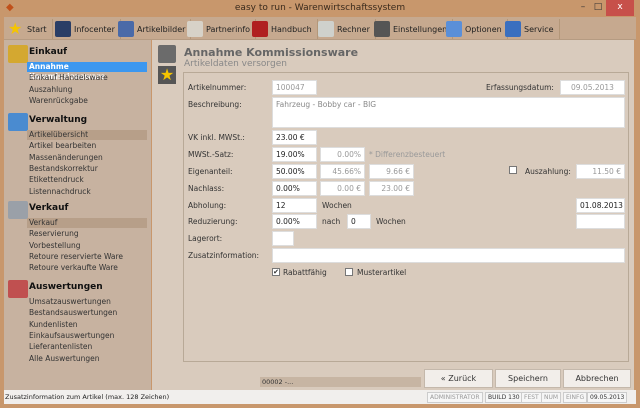 The width and height of the screenshot is (640, 408). What do you see at coordinates (87, 313) in the screenshot?
I see `sidebar-item: Bestandsauswertungen` at bounding box center [87, 313].